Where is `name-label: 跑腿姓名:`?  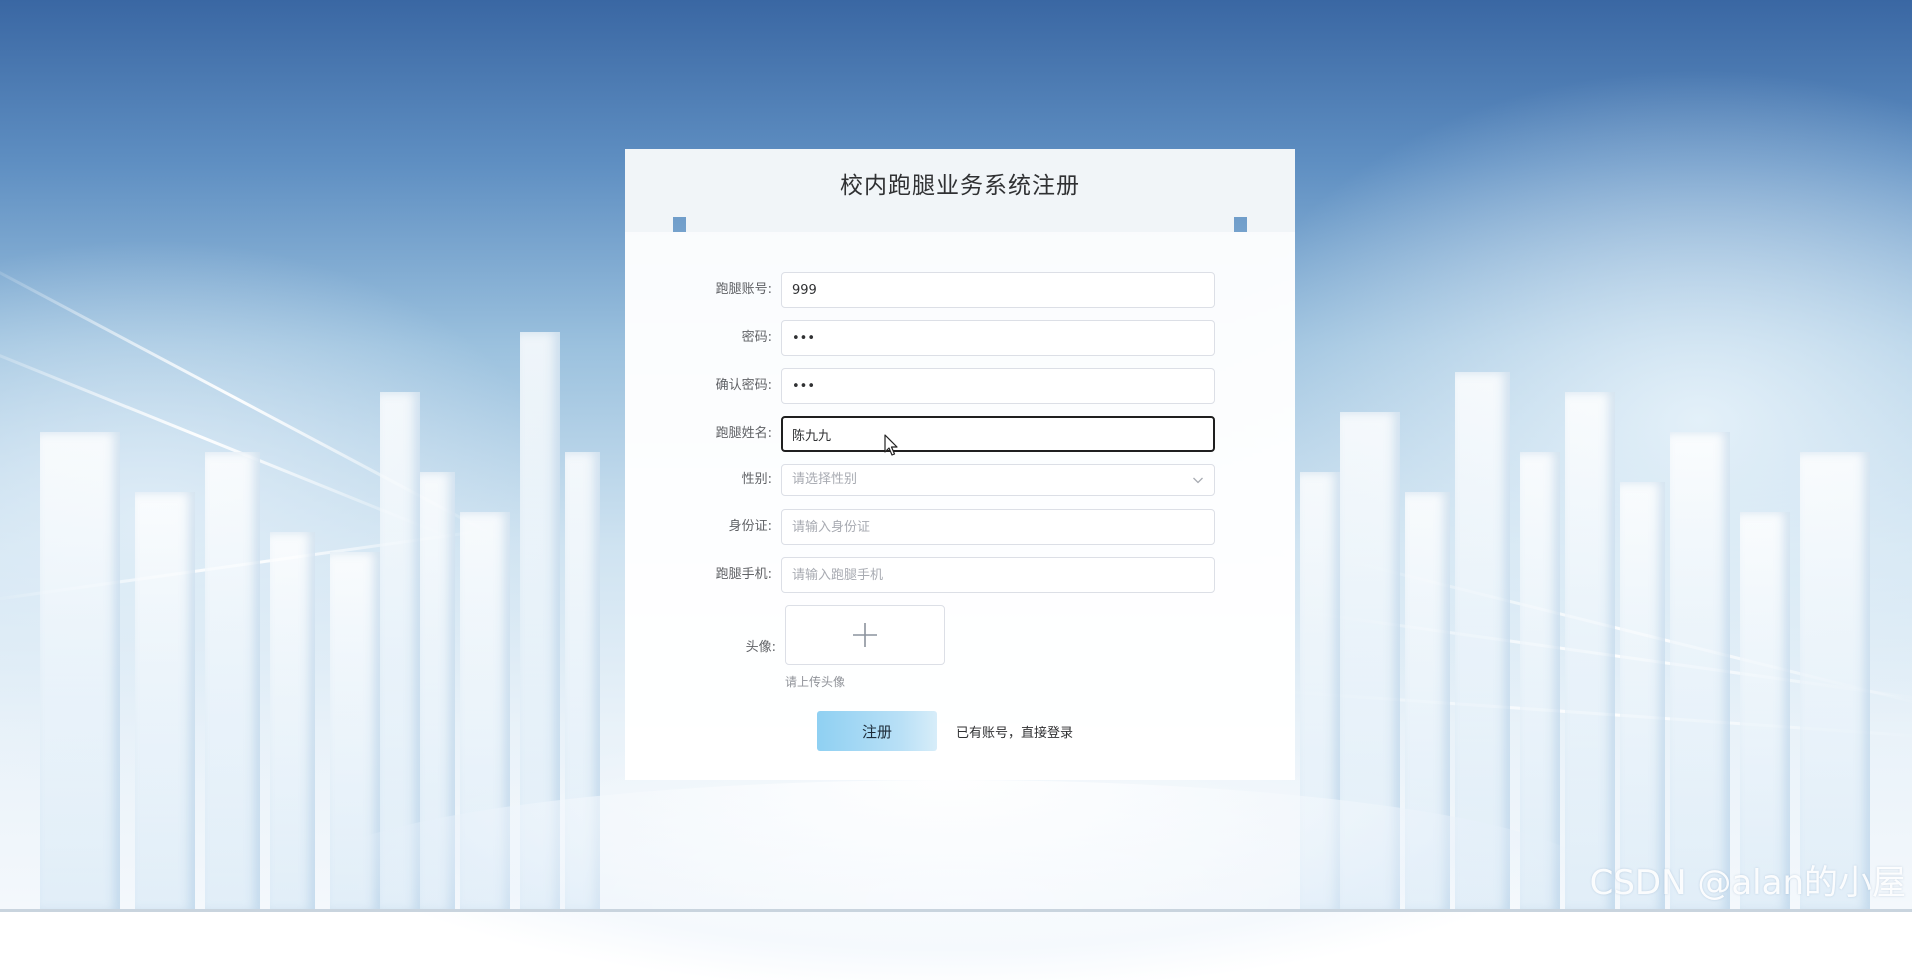
name-label: 跑腿姓名: is located at coordinates (743, 433).